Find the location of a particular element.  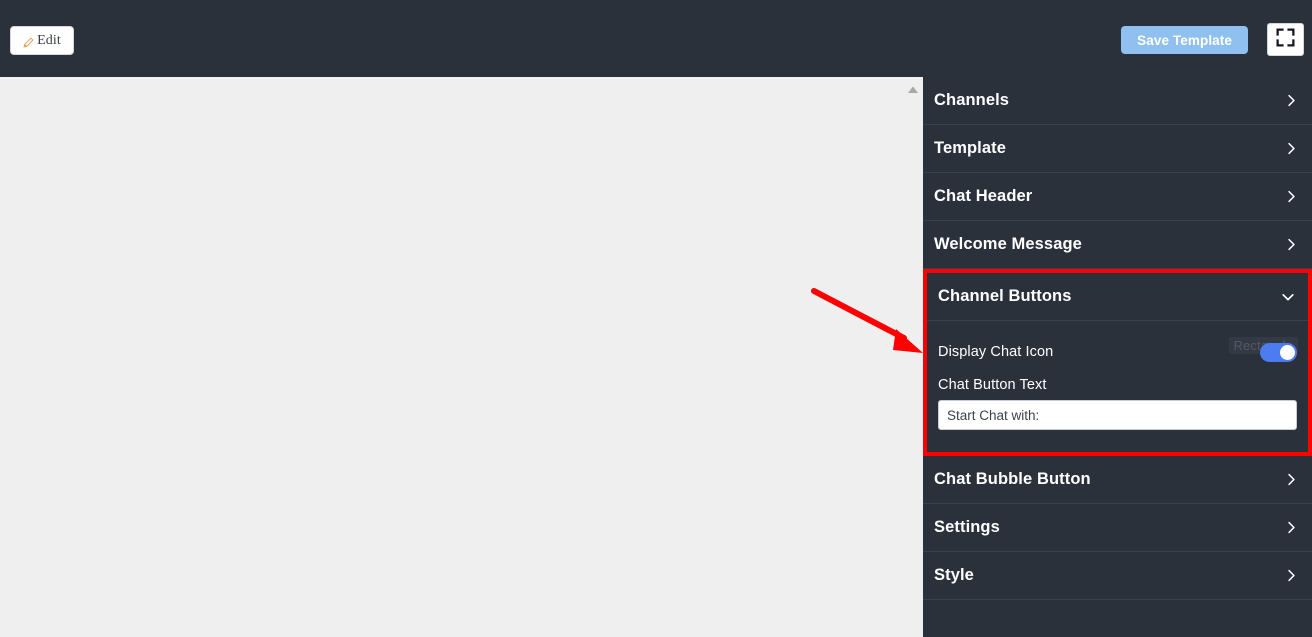

scroll-up-arrow-icon is located at coordinates (913, 87).